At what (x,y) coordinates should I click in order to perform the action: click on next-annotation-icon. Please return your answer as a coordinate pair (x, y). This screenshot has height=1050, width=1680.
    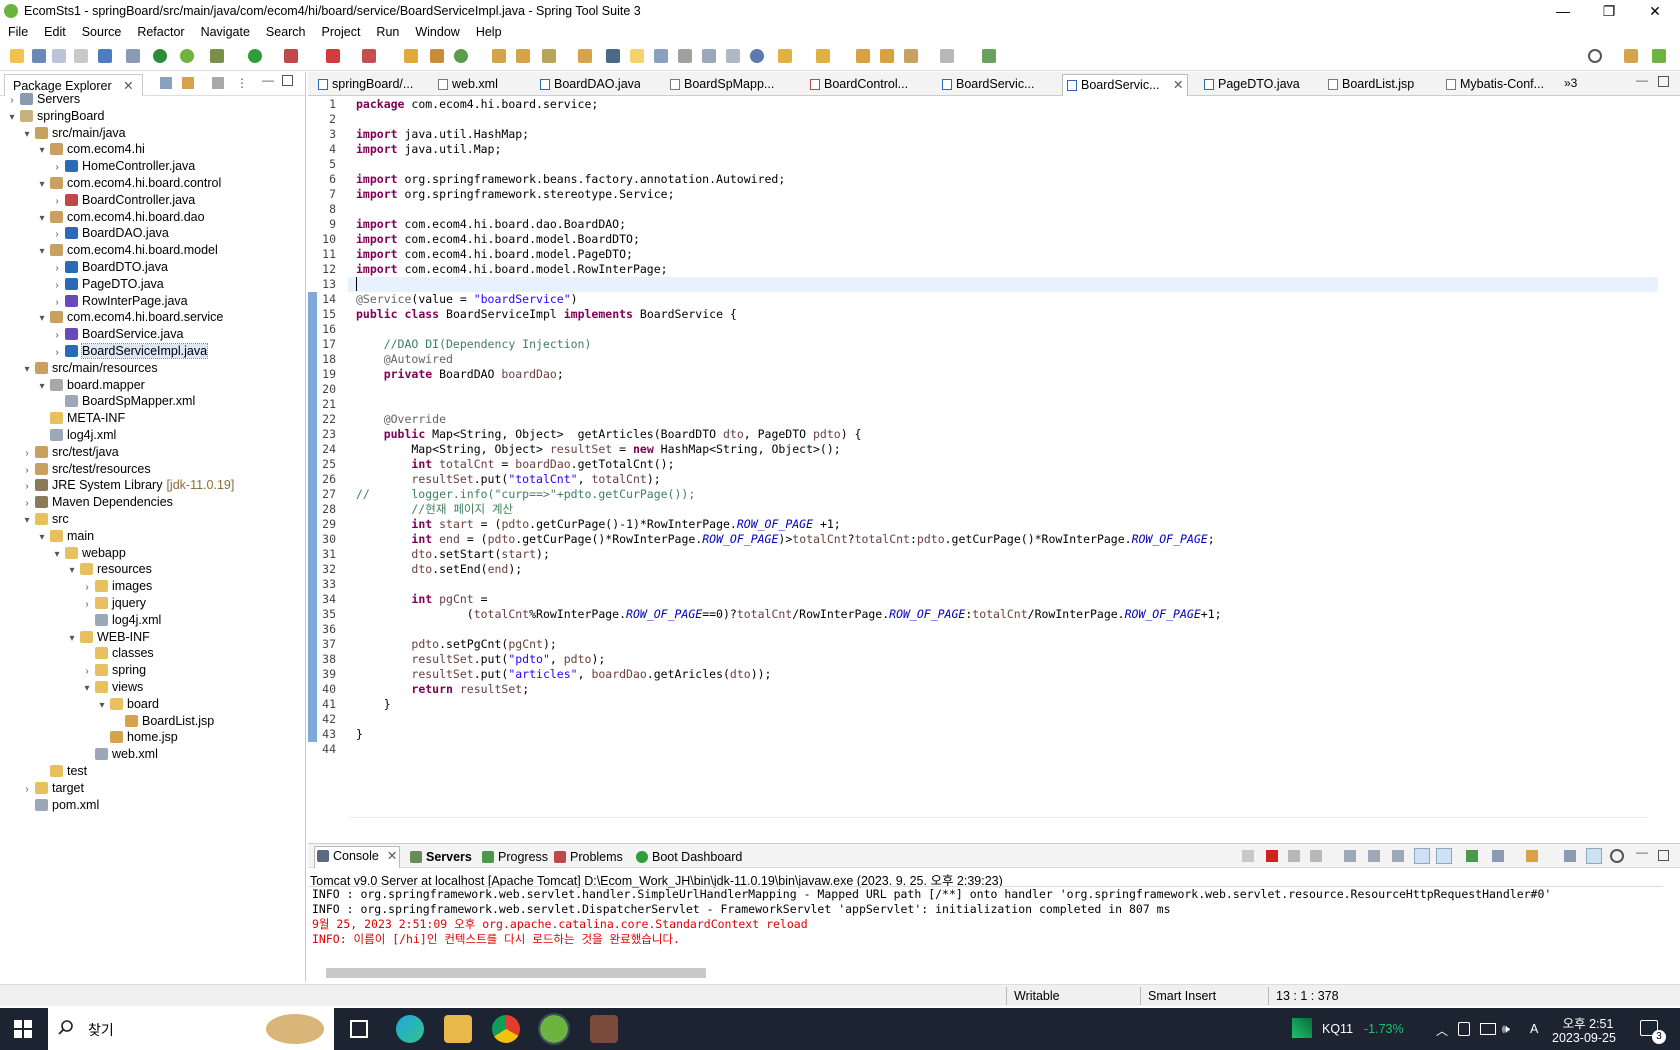
    Looking at the image, I should click on (785, 56).